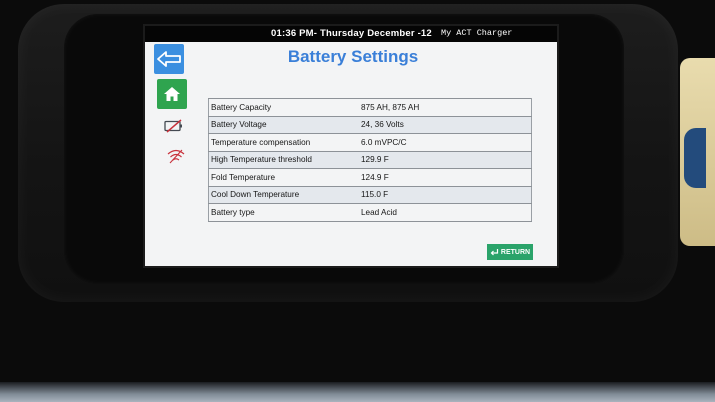 Image resolution: width=715 pixels, height=402 pixels. Describe the element at coordinates (282, 107) in the screenshot. I see `setting-label: Battery Capacity` at that location.